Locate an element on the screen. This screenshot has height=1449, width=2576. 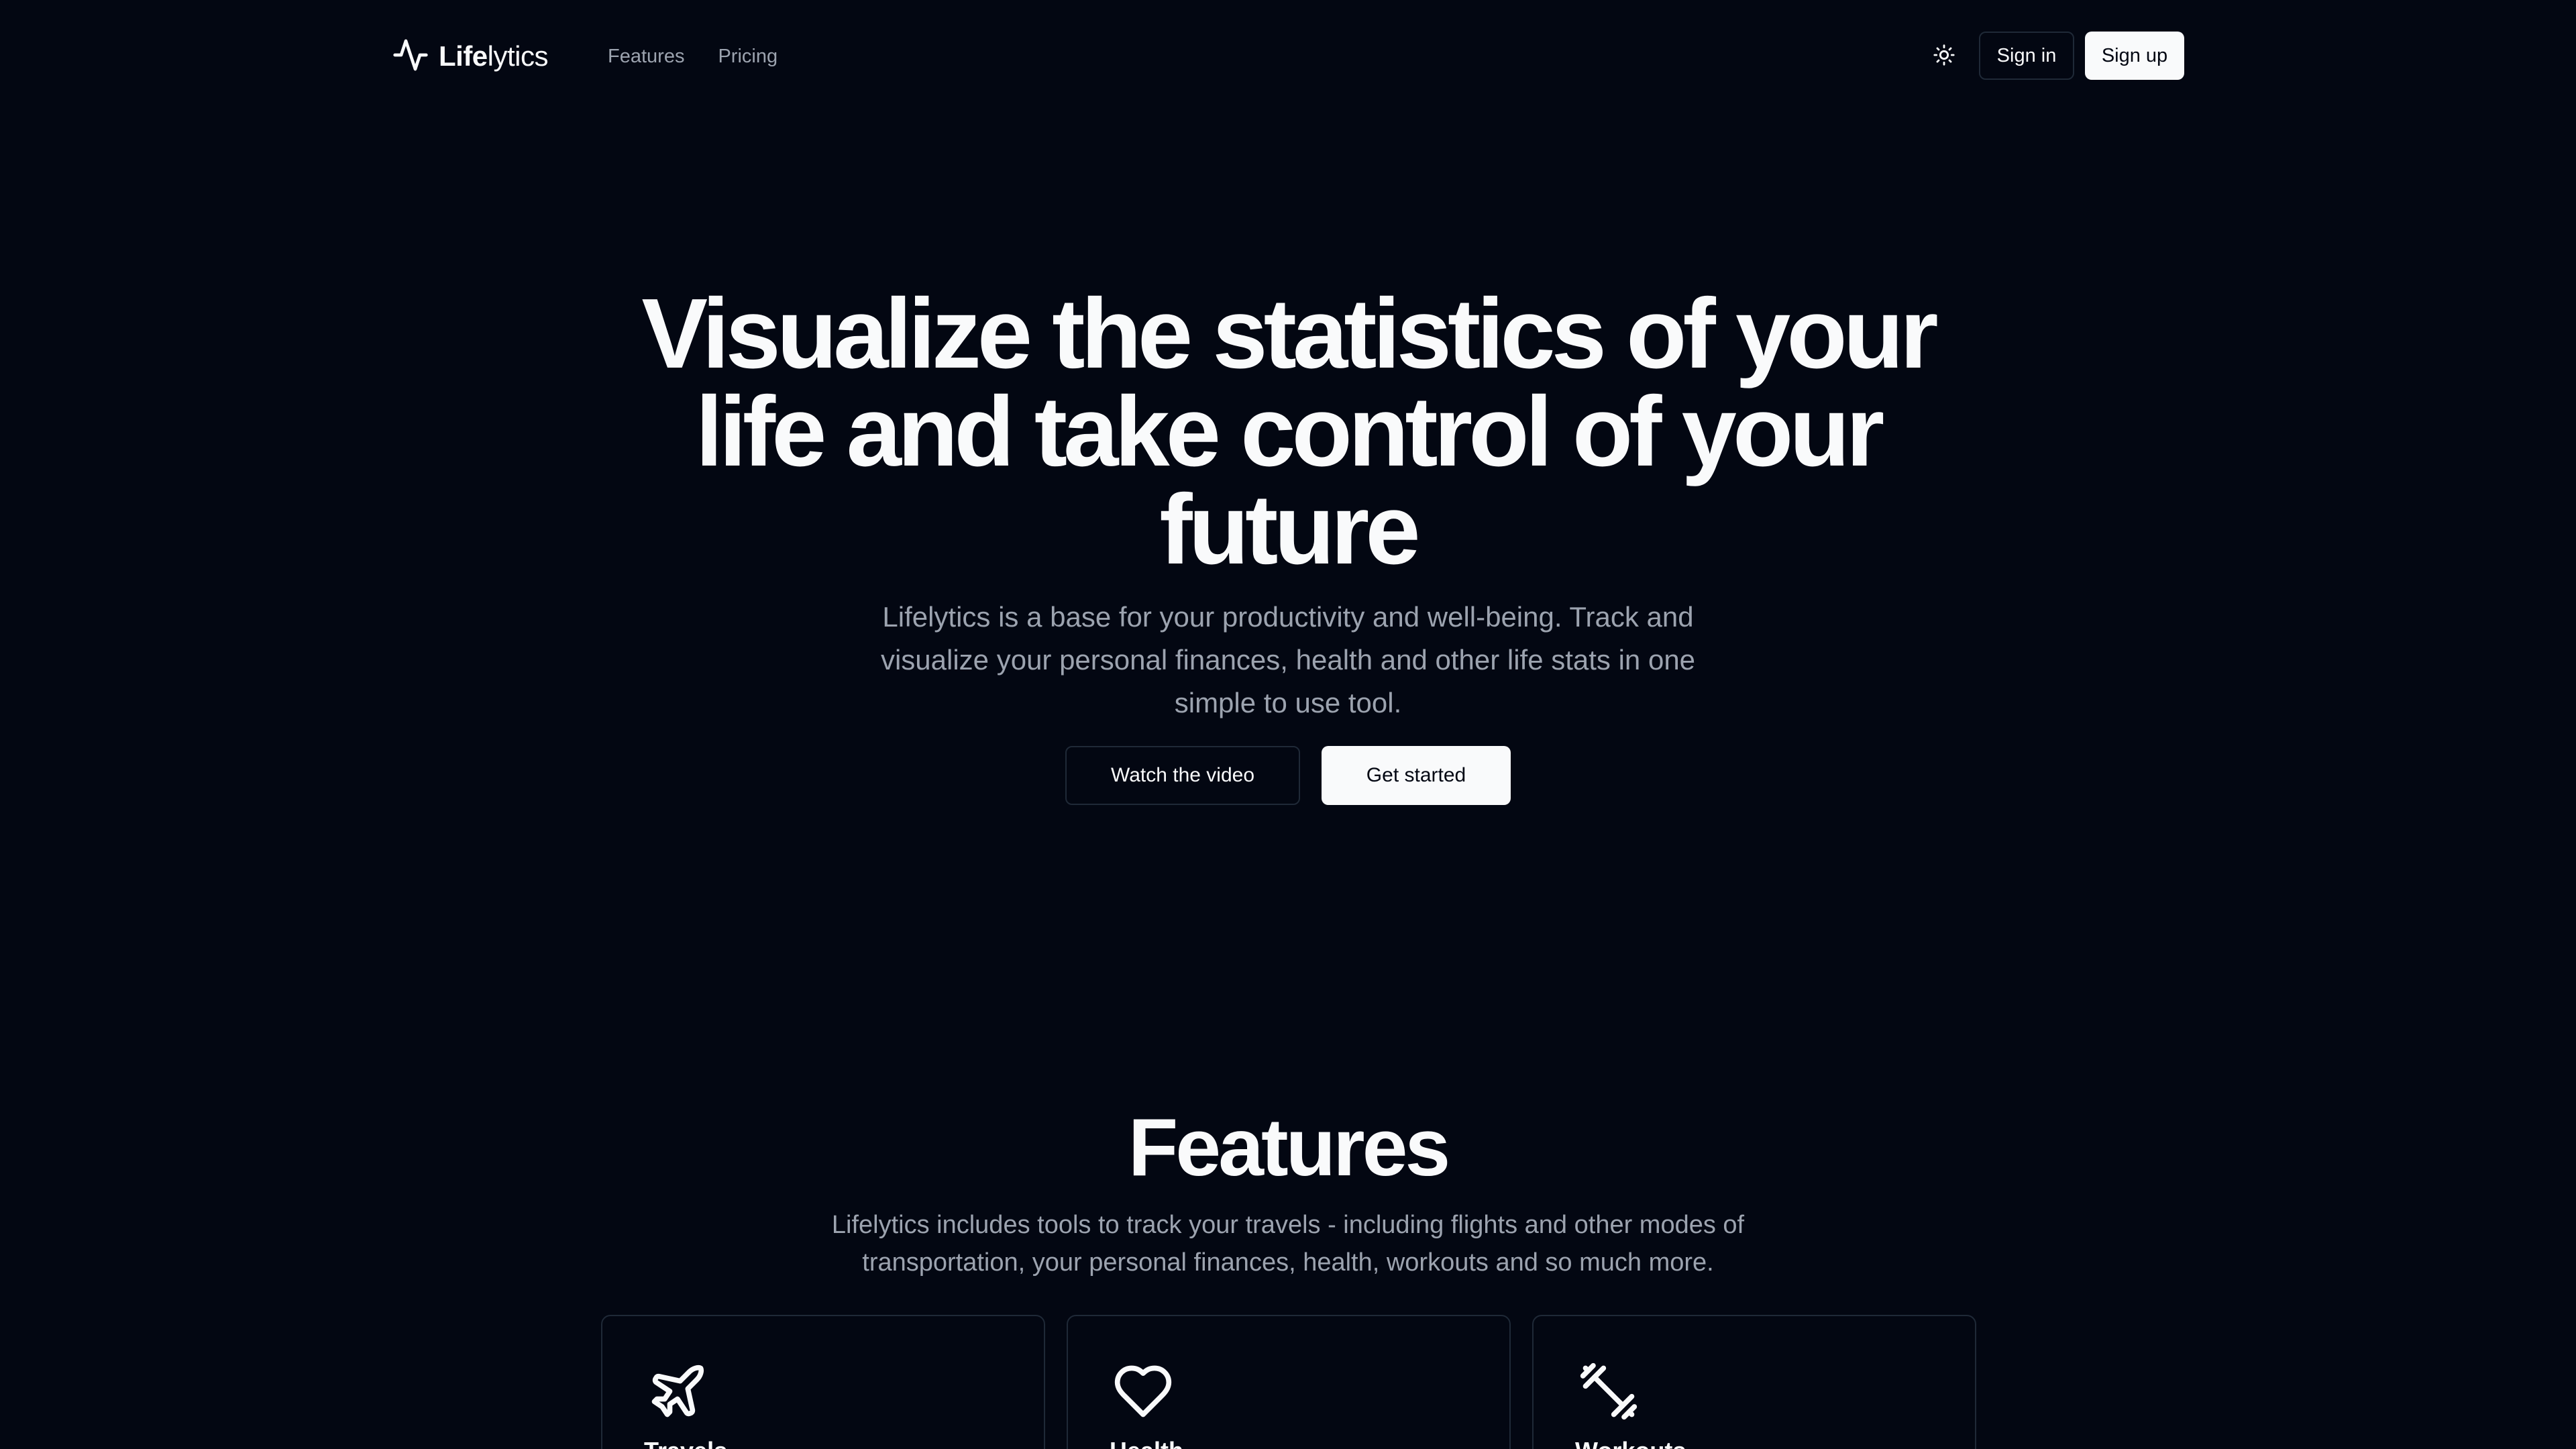
hero-actions: Watch the video Get started is located at coordinates (1288, 775).